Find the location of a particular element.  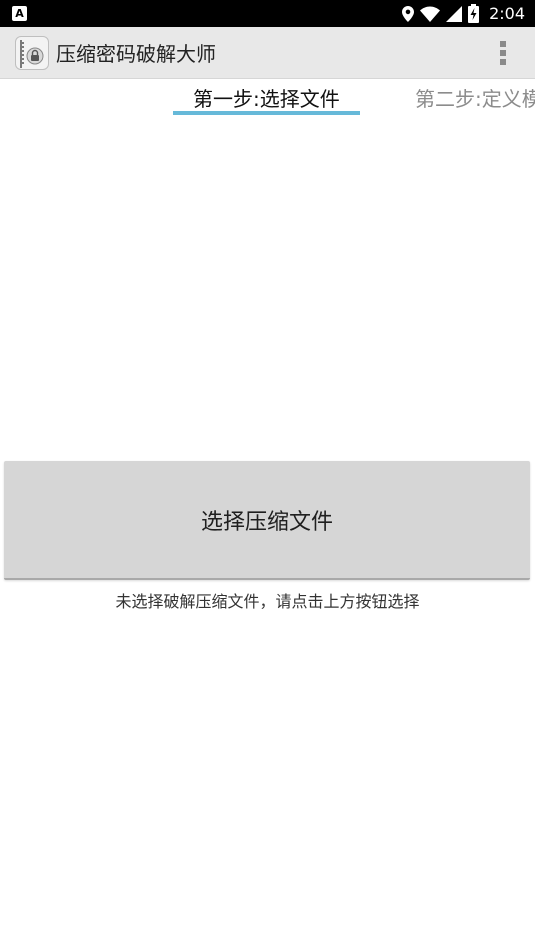

tab-step-2: 第二步:定义模 is located at coordinates (475, 97).